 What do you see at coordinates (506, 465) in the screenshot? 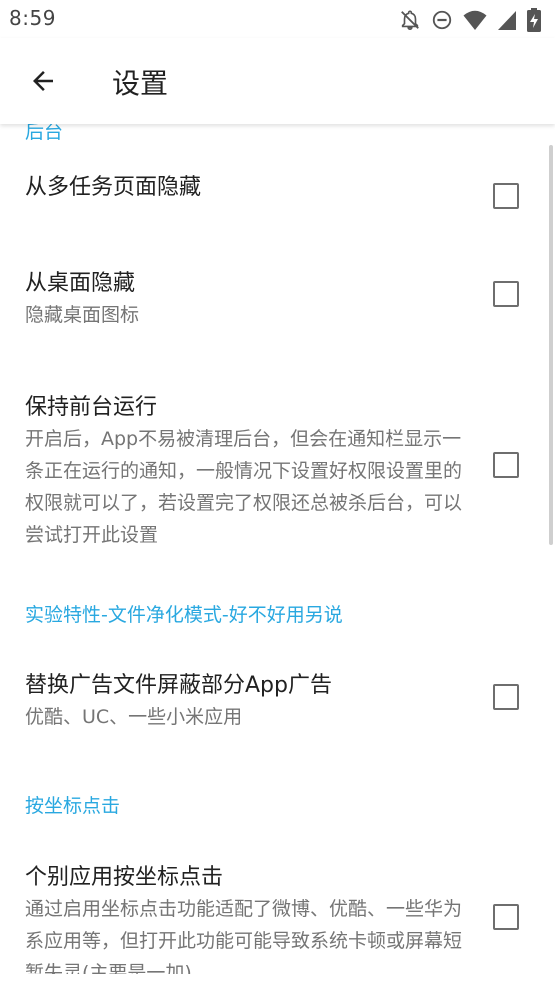
I see `checkbox-foreground` at bounding box center [506, 465].